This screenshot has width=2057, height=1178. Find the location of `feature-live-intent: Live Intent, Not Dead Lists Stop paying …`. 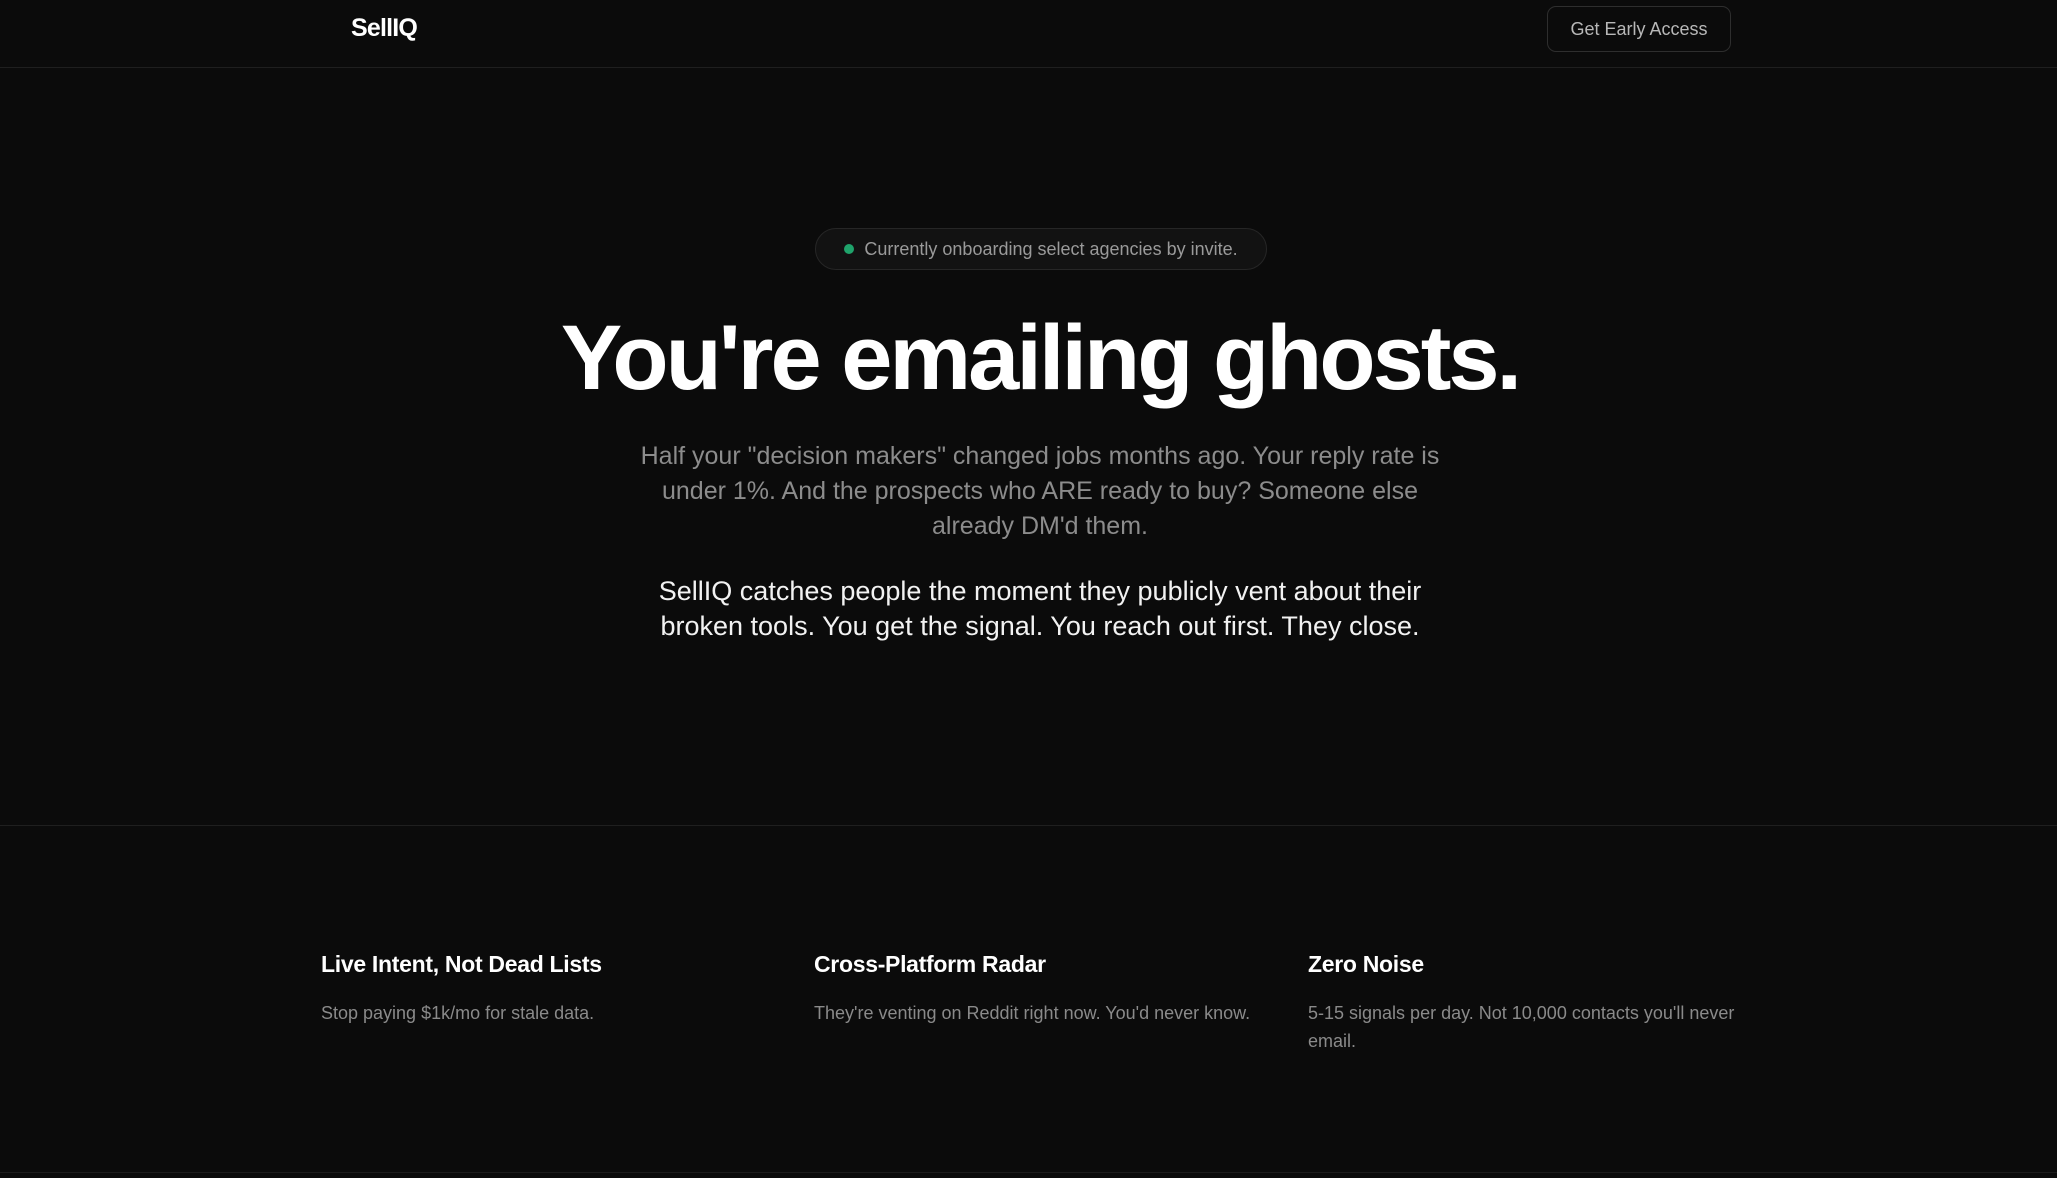

feature-live-intent: Live Intent, Not Dead Lists Stop paying … is located at coordinates (551, 987).